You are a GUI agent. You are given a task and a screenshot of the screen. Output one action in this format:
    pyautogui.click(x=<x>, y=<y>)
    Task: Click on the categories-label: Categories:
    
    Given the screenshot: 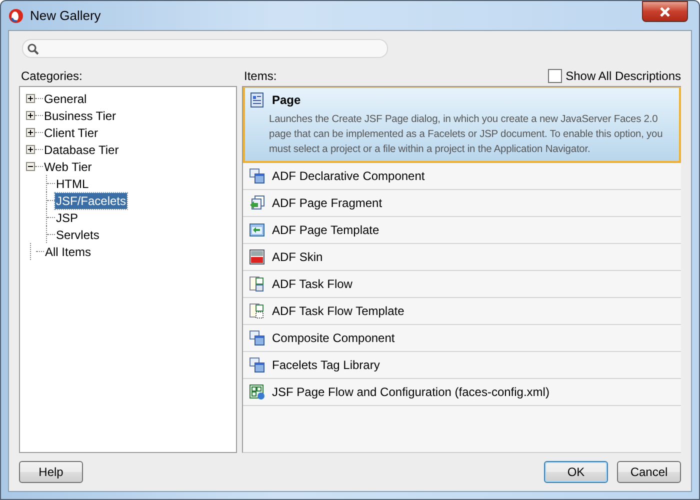 What is the action you would take?
    pyautogui.click(x=51, y=75)
    